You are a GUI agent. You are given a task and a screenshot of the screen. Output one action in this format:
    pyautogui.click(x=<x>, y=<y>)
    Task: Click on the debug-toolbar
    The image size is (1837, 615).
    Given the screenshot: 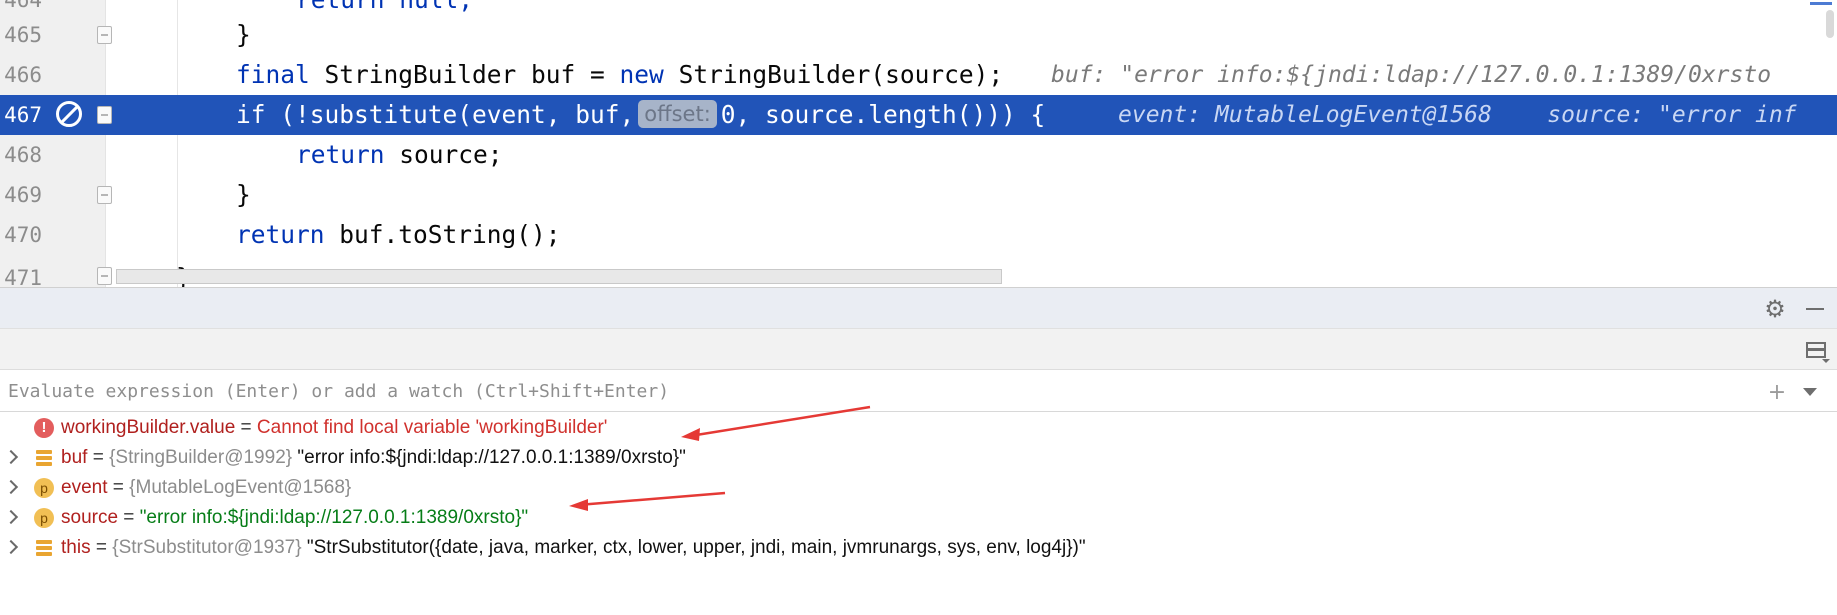 What is the action you would take?
    pyautogui.click(x=918, y=349)
    